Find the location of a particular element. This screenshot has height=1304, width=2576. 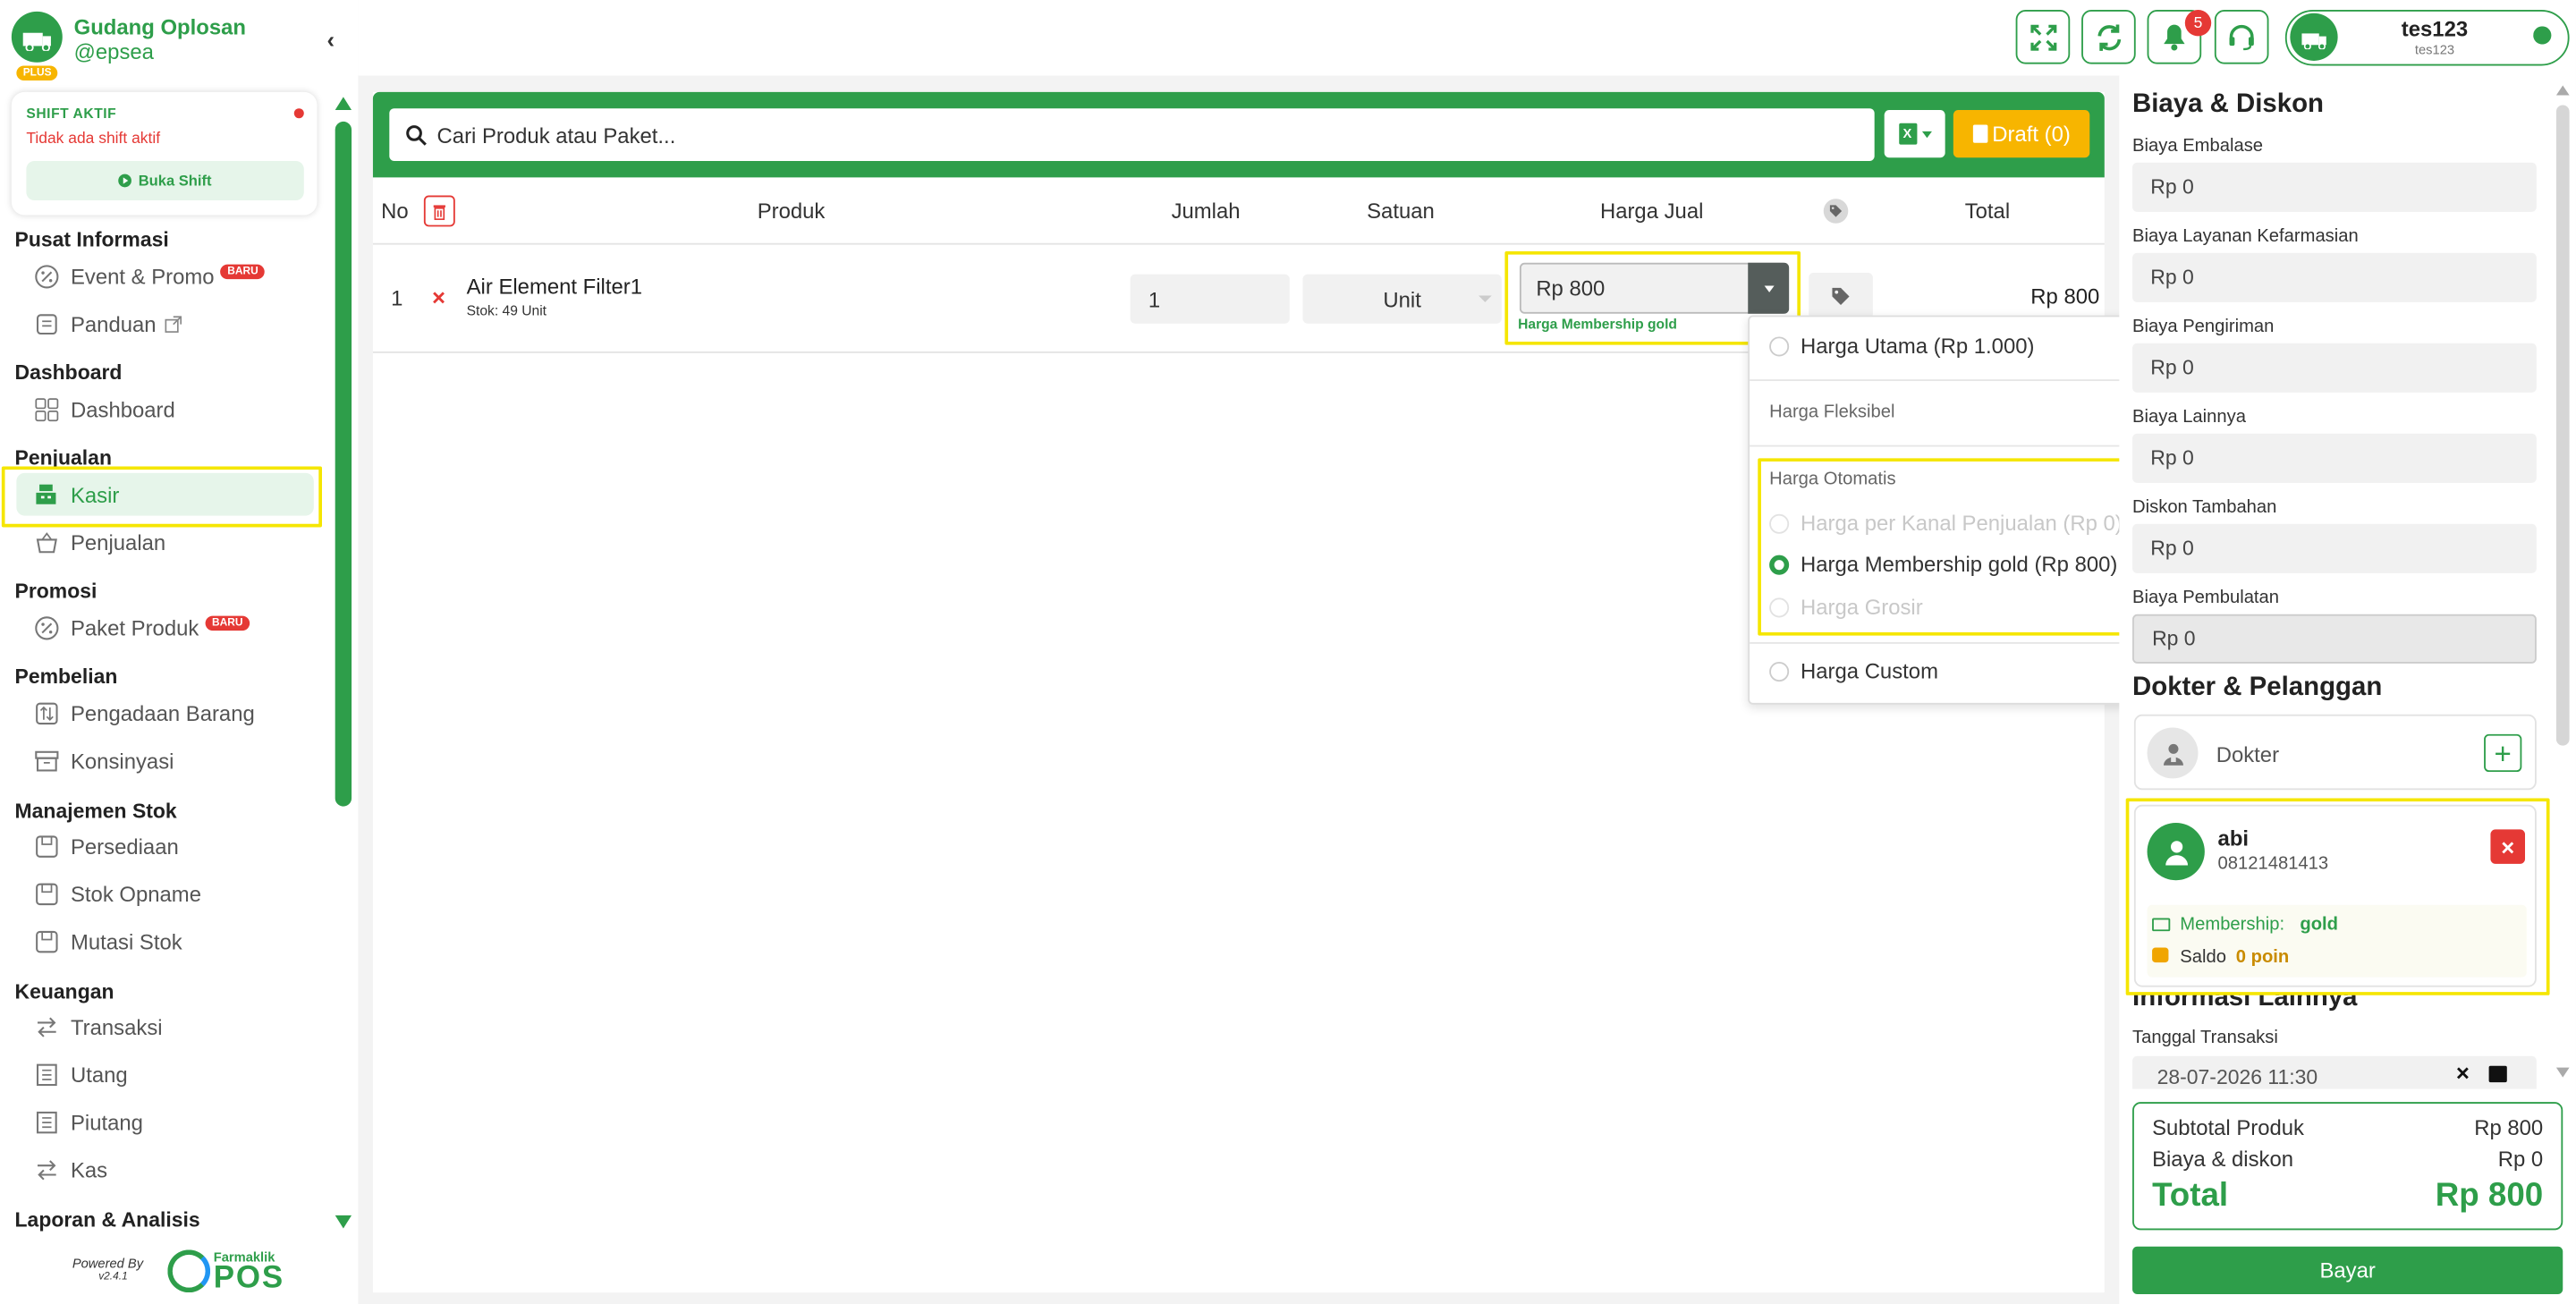

customer-highlight-box is located at coordinates (2337, 897).